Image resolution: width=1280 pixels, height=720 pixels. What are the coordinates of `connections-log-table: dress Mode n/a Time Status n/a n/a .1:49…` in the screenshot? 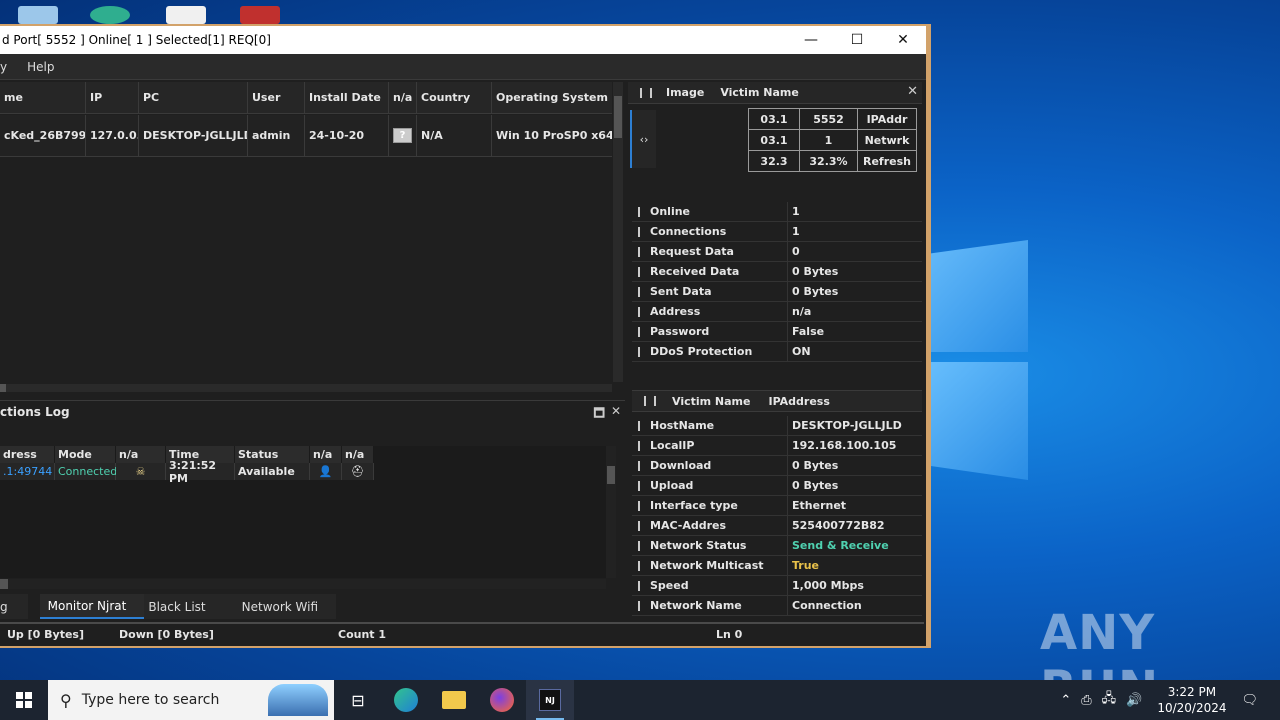 It's located at (187, 465).